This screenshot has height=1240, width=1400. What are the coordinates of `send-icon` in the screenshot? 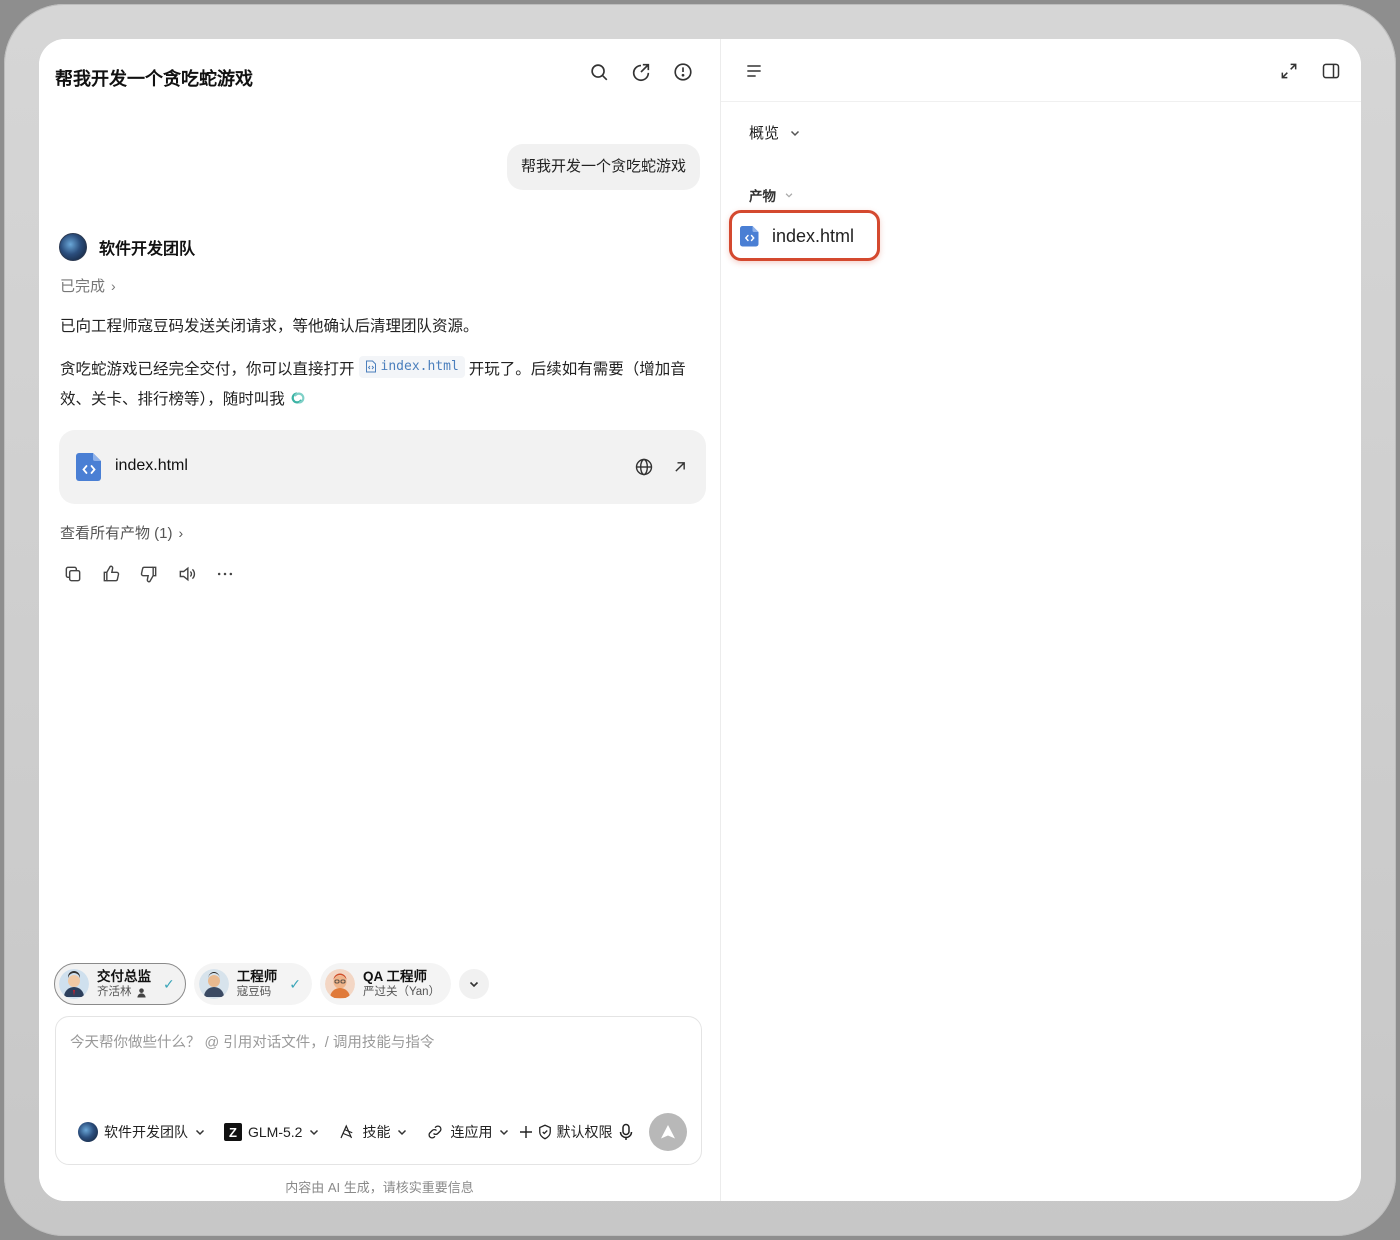 It's located at (668, 1132).